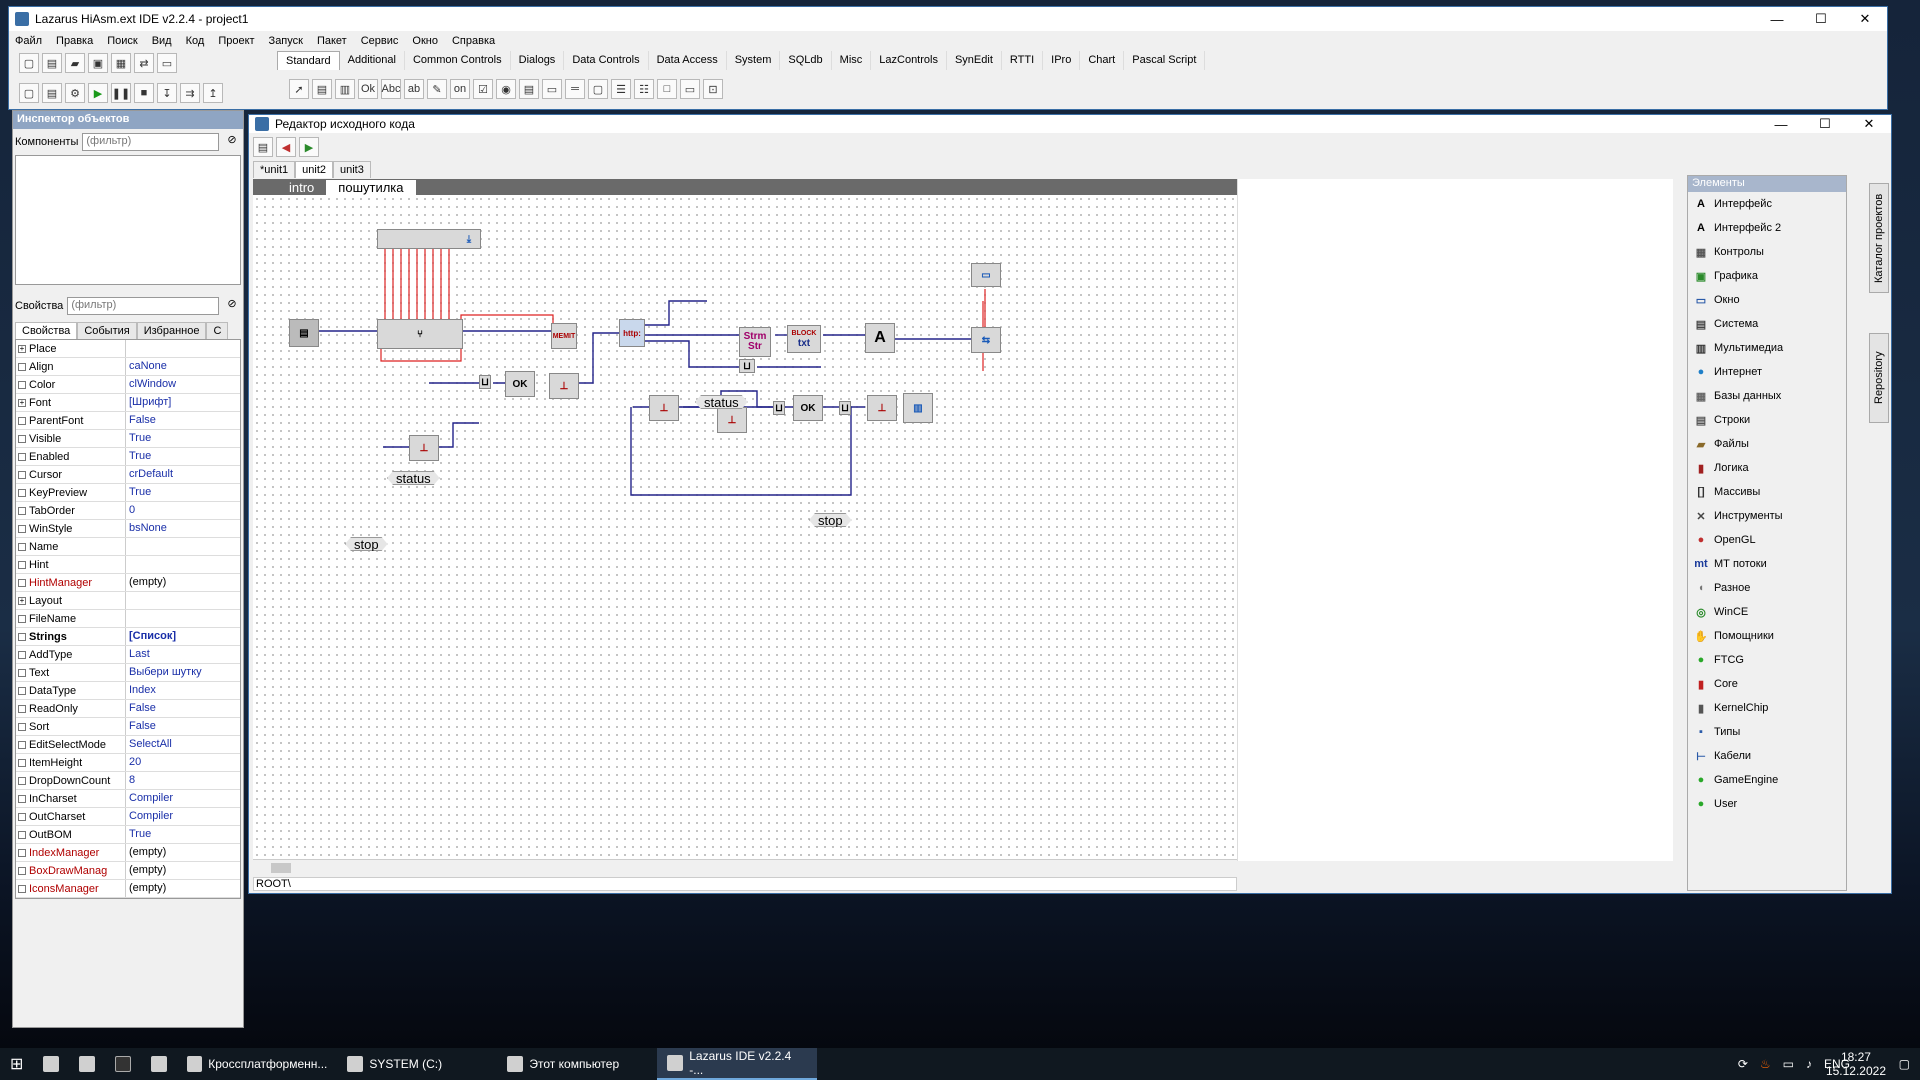  Describe the element at coordinates (804, 339) in the screenshot. I see `block-txt-component: BLOCK txt` at that location.